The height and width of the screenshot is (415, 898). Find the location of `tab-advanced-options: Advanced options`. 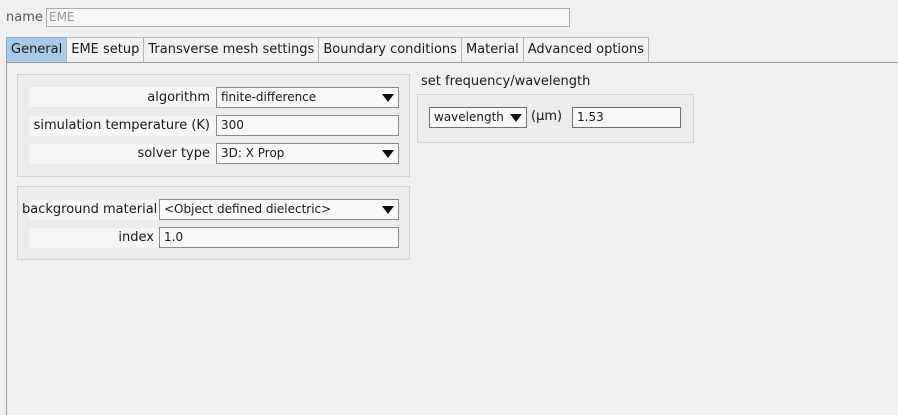

tab-advanced-options: Advanced options is located at coordinates (585, 49).